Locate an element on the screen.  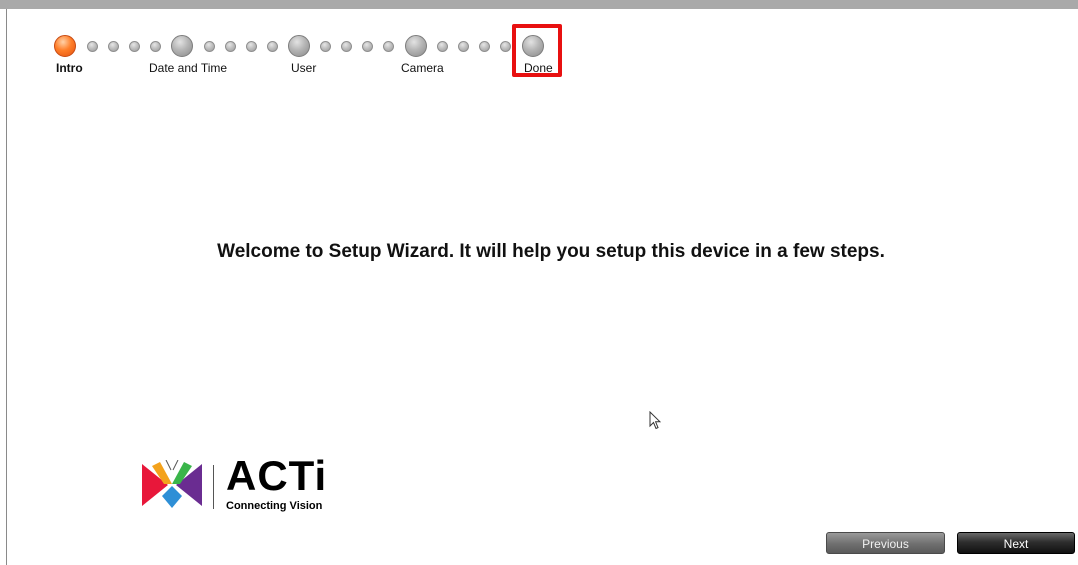
left-border is located at coordinates (6, 287).